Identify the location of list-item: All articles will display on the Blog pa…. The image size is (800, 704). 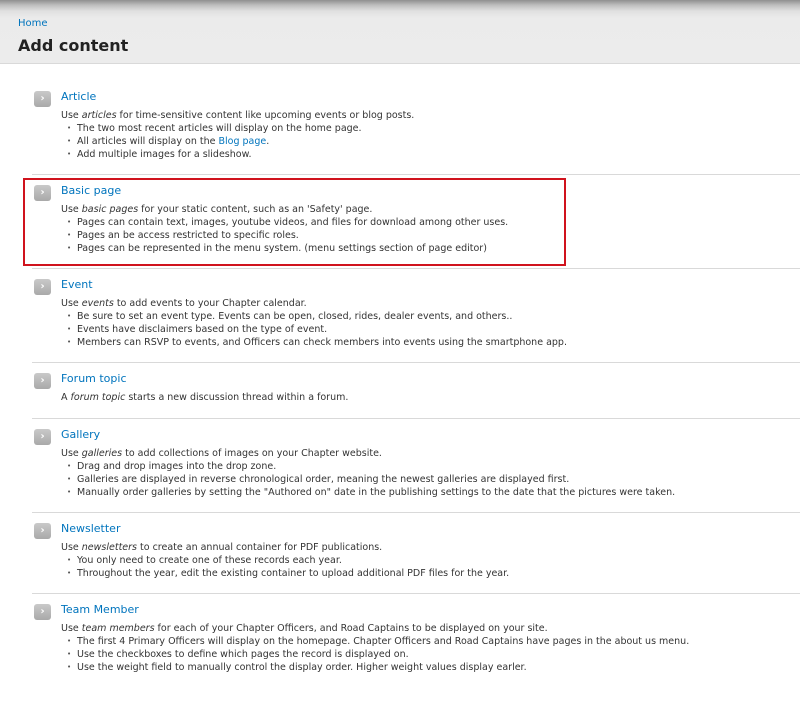
(168, 141).